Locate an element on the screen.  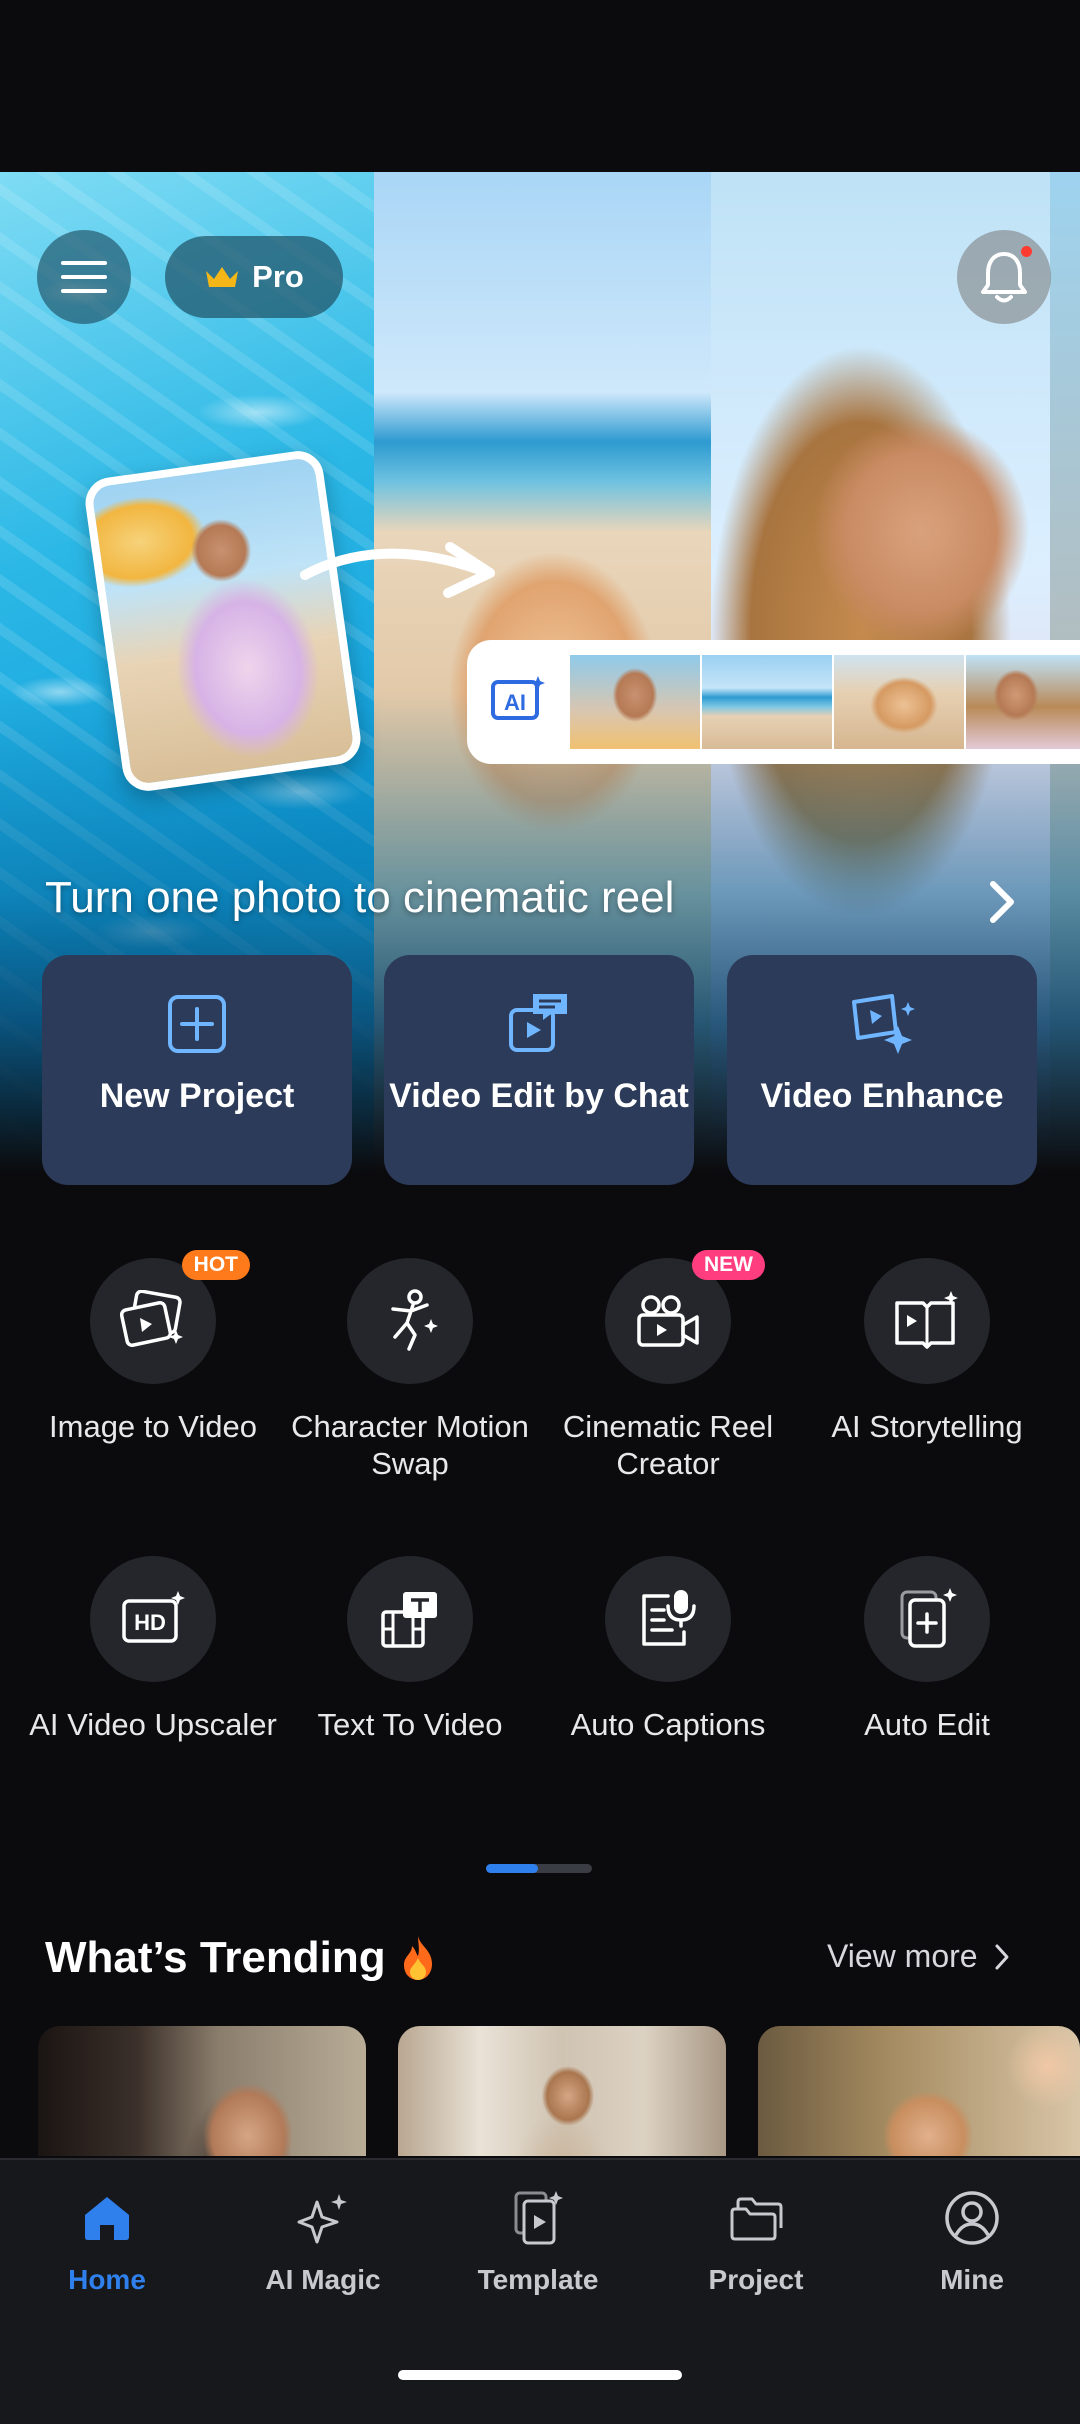
bell-icon is located at coordinates (1004, 277).